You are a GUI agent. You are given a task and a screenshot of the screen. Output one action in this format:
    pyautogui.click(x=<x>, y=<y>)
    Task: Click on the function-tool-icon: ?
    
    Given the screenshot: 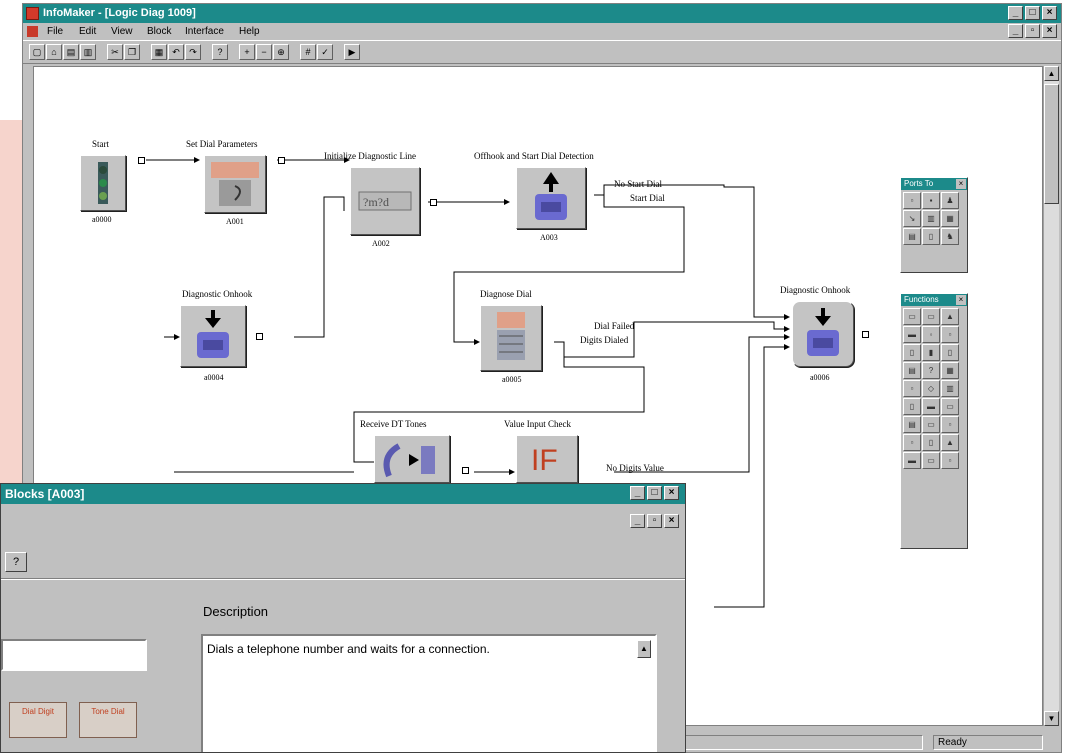 What is the action you would take?
    pyautogui.click(x=931, y=370)
    